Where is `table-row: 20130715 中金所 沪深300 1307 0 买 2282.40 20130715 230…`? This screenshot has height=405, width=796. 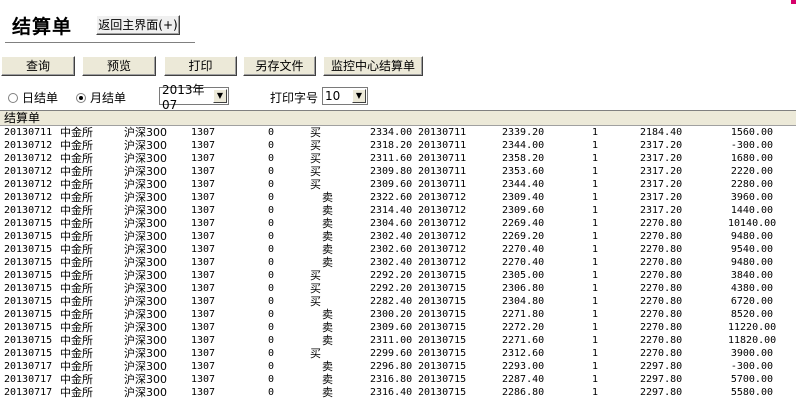
table-row: 20130715 中金所 沪深300 1307 0 买 2282.40 20130715 230… is located at coordinates (398, 301).